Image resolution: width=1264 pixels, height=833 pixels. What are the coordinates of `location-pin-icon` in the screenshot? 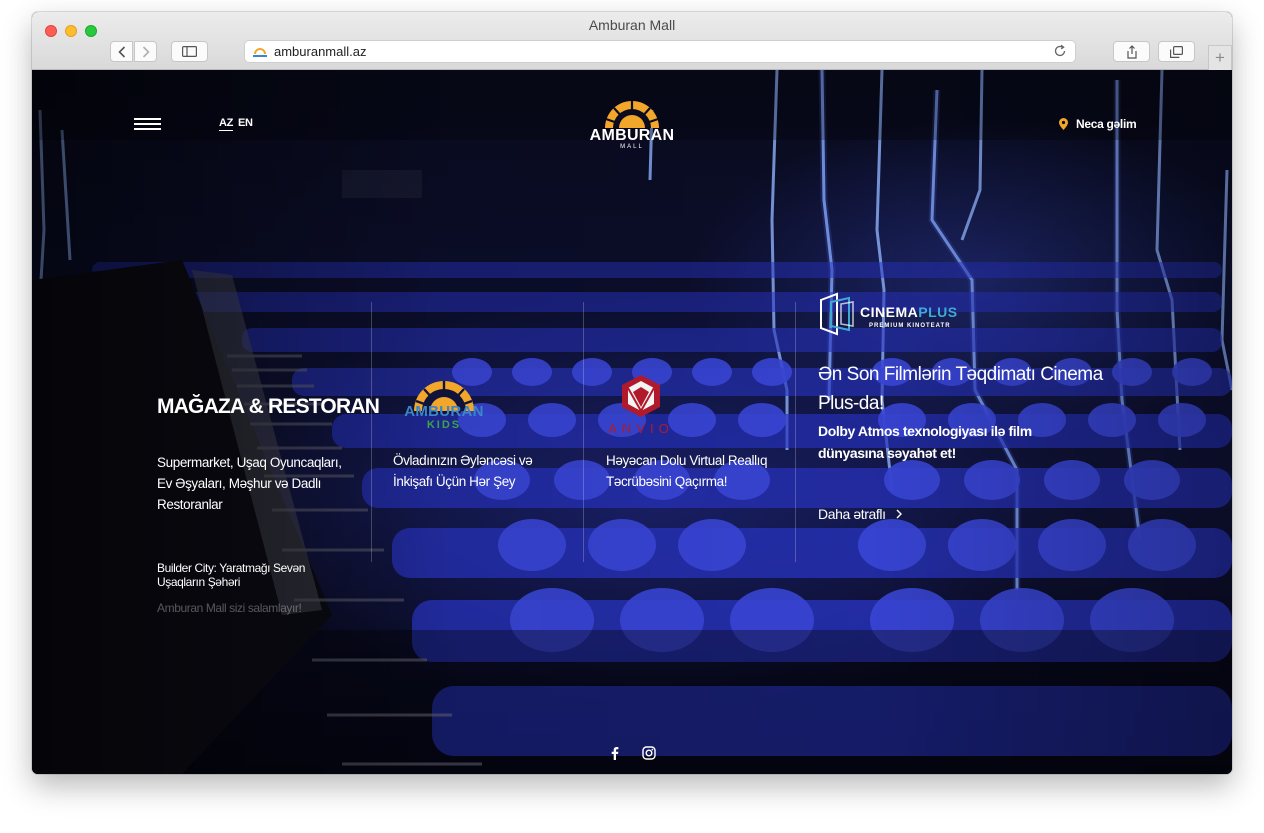 It's located at (1063, 124).